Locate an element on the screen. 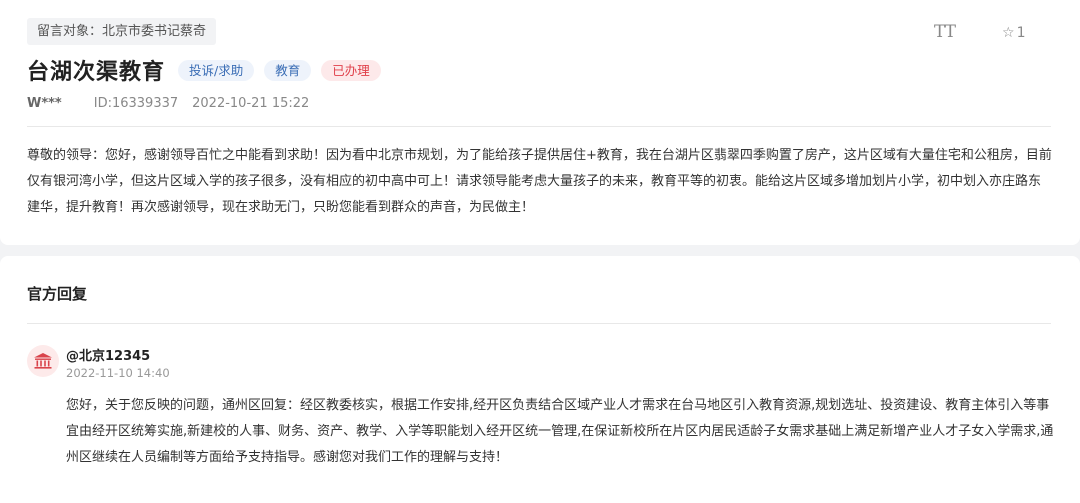  favorite-button: ☆ 1 is located at coordinates (1013, 33).